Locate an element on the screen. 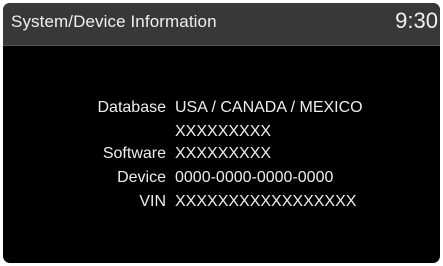 The height and width of the screenshot is (266, 443). vin-value: XXXXXXXXXXXXXXXXX is located at coordinates (266, 201).